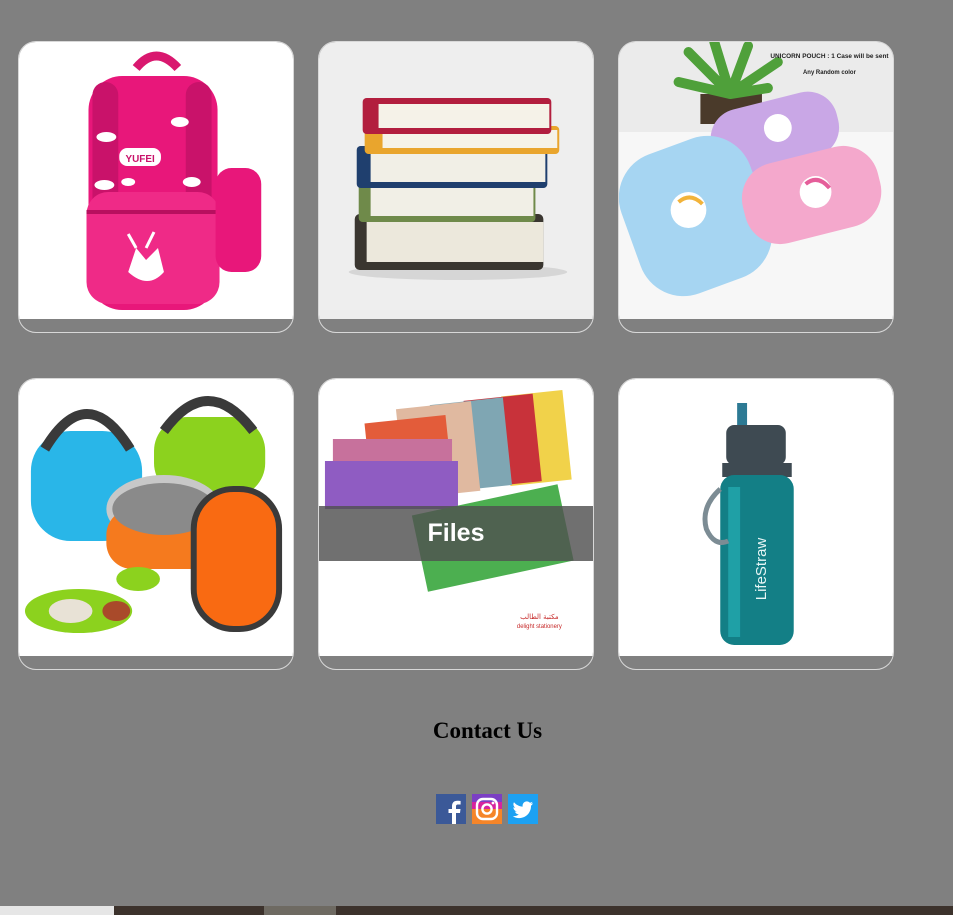 The image size is (953, 915). I want to click on instagram-icon, so click(487, 809).